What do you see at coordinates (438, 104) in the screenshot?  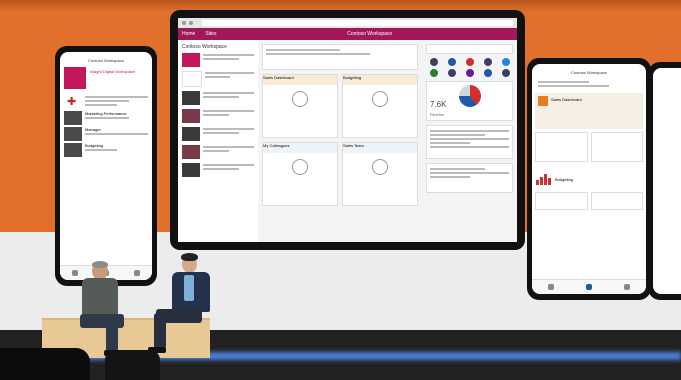 I see `pipeline-value: 7.6K` at bounding box center [438, 104].